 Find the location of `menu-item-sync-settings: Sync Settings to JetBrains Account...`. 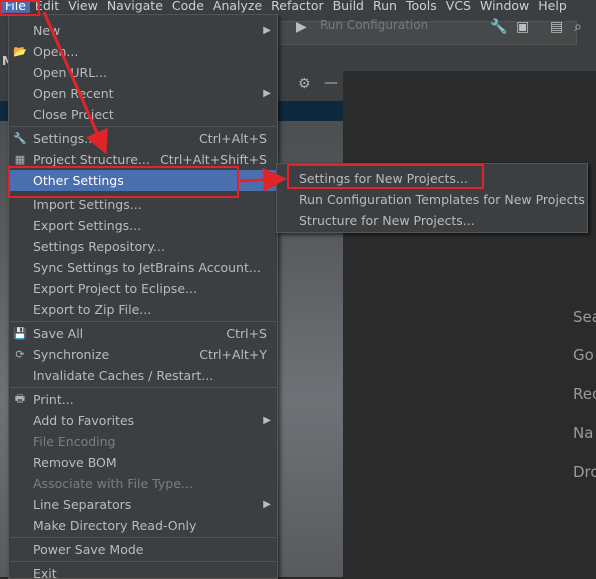

menu-item-sync-settings: Sync Settings to JetBrains Account... is located at coordinates (143, 267).